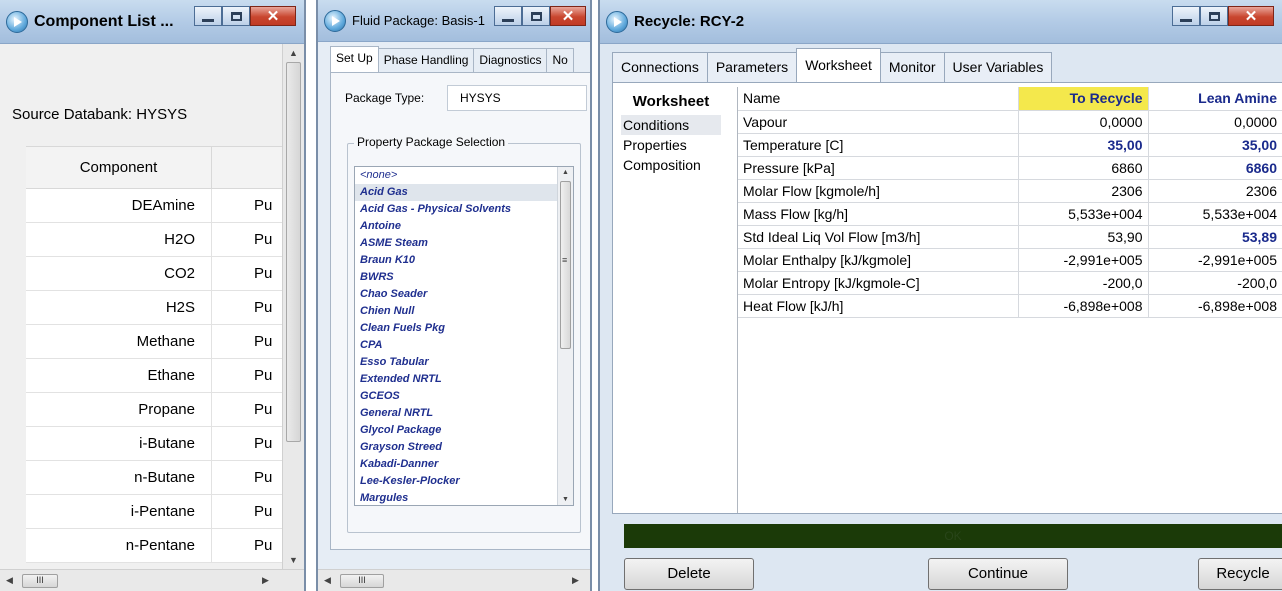  What do you see at coordinates (156, 410) in the screenshot?
I see `table-row: Propane Pu` at bounding box center [156, 410].